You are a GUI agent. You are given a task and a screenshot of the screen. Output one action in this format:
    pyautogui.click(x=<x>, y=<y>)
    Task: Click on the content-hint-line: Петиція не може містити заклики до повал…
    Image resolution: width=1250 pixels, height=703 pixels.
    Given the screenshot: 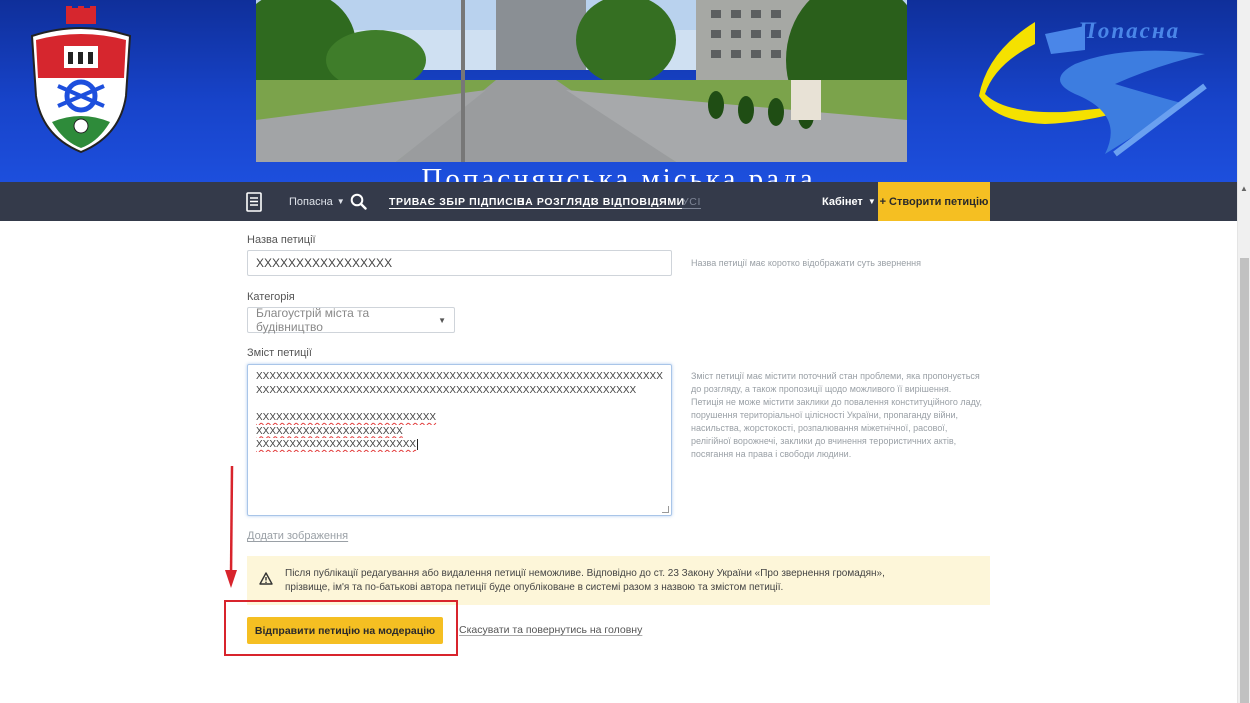 What is the action you would take?
    pyautogui.click(x=836, y=402)
    